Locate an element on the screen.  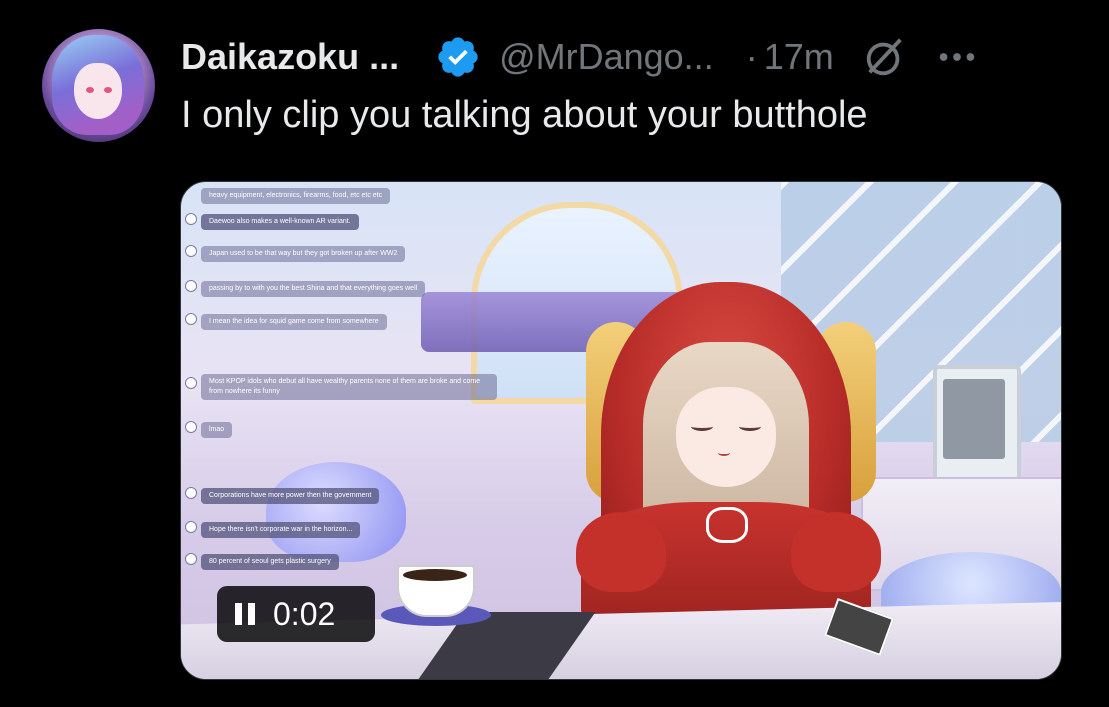
ribbon-bow is located at coordinates (727, 525).